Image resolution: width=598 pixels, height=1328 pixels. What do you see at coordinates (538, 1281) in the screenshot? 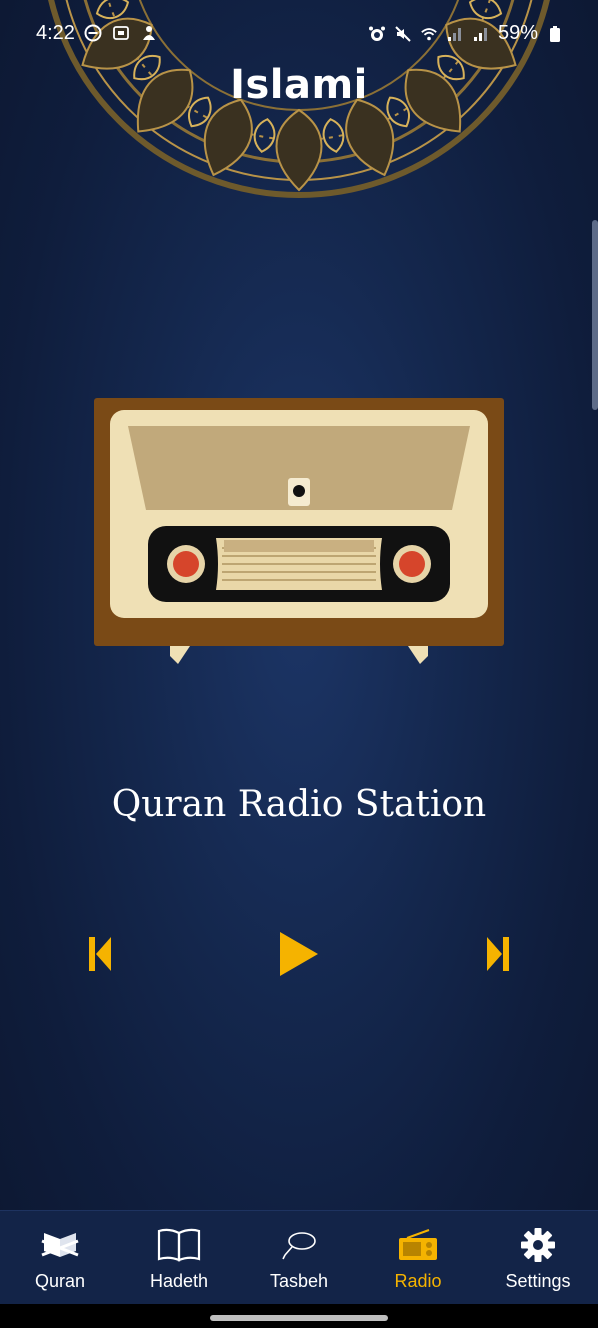
I see `nav-label-settings: Settings` at bounding box center [538, 1281].